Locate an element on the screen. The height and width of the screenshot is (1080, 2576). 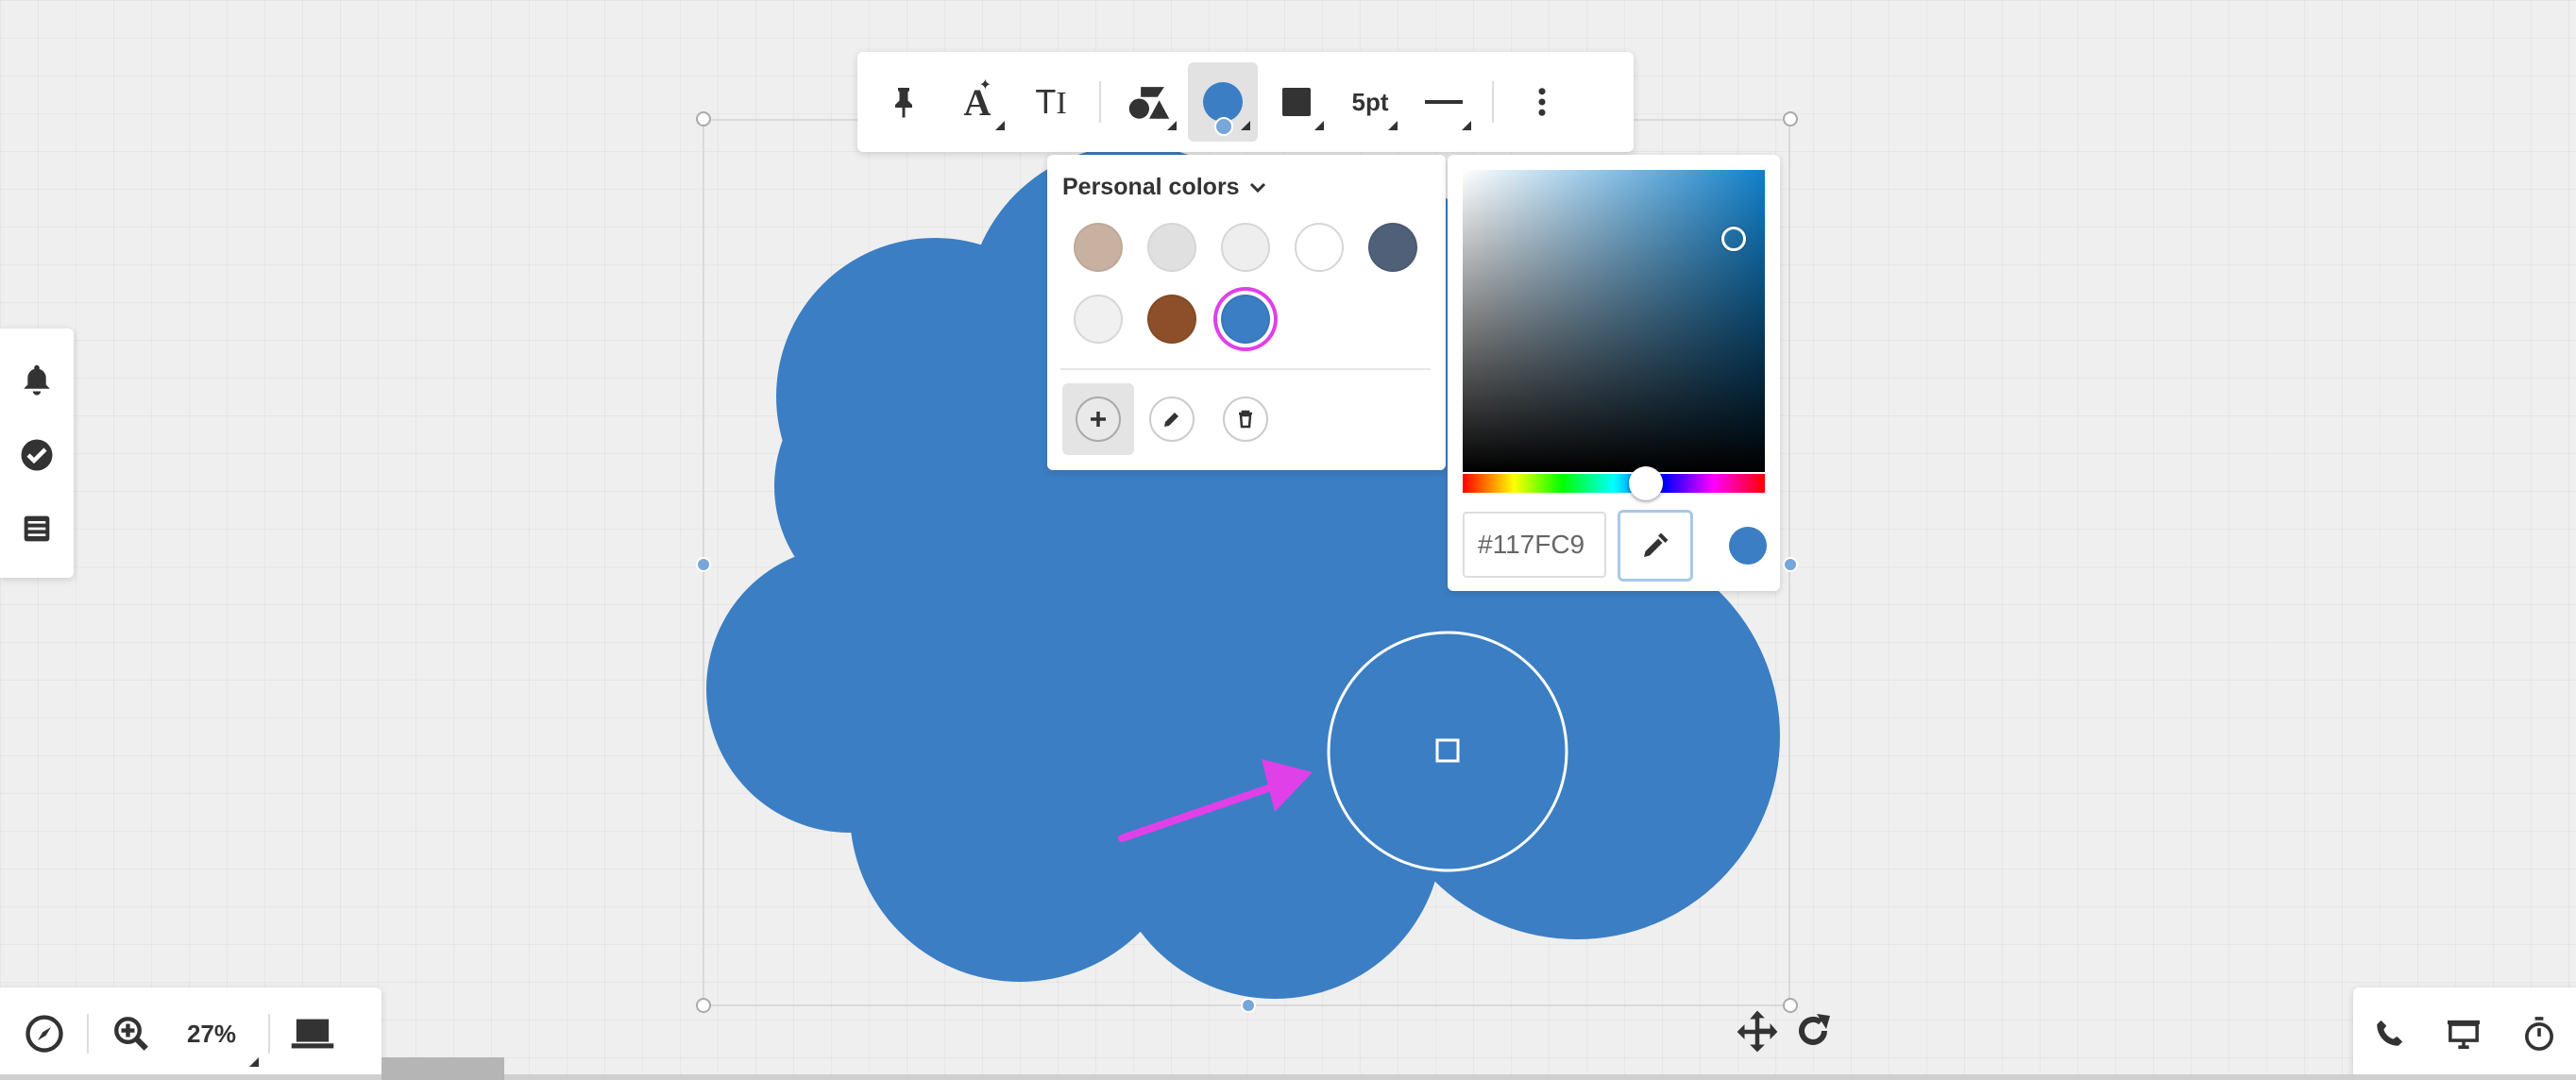
shape-toolbar: A ✦ TI 5pt is located at coordinates (1245, 102).